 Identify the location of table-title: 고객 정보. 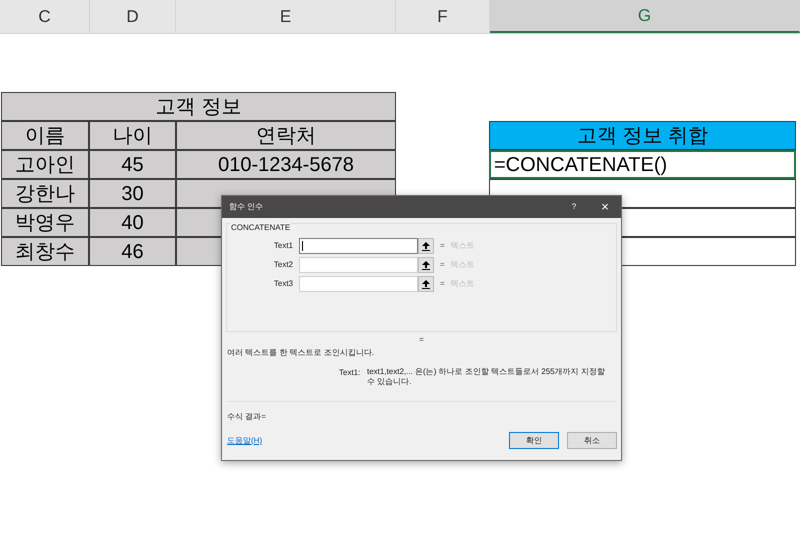
(198, 106).